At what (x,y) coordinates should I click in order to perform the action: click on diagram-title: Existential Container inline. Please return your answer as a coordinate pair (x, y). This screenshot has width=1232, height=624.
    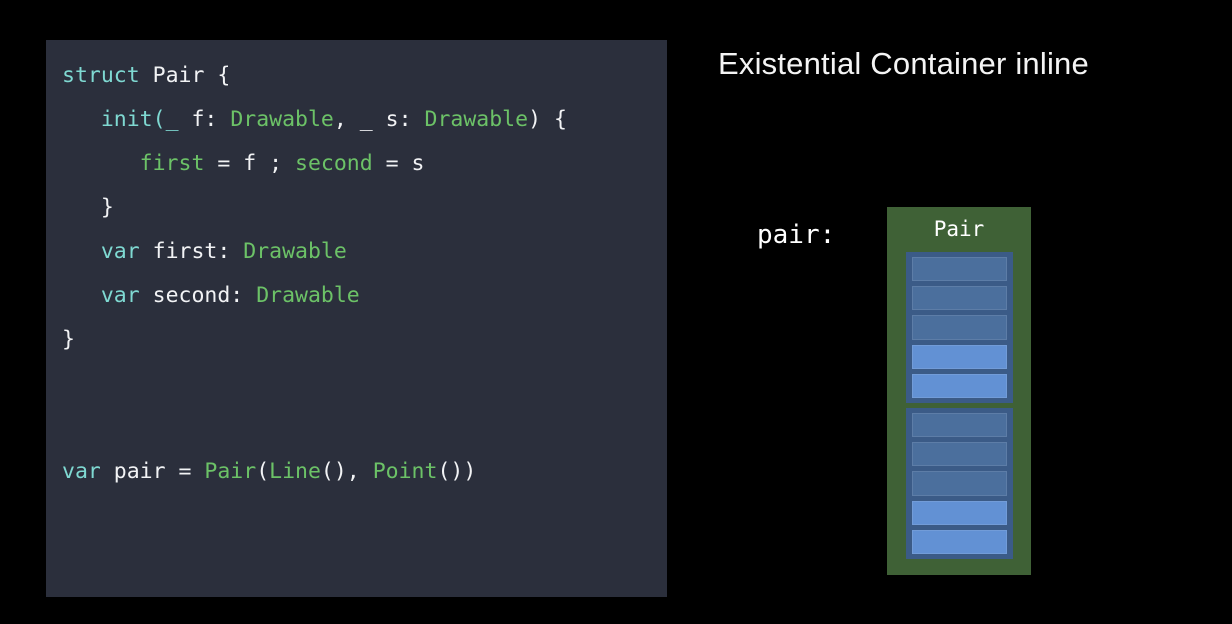
    Looking at the image, I should click on (903, 63).